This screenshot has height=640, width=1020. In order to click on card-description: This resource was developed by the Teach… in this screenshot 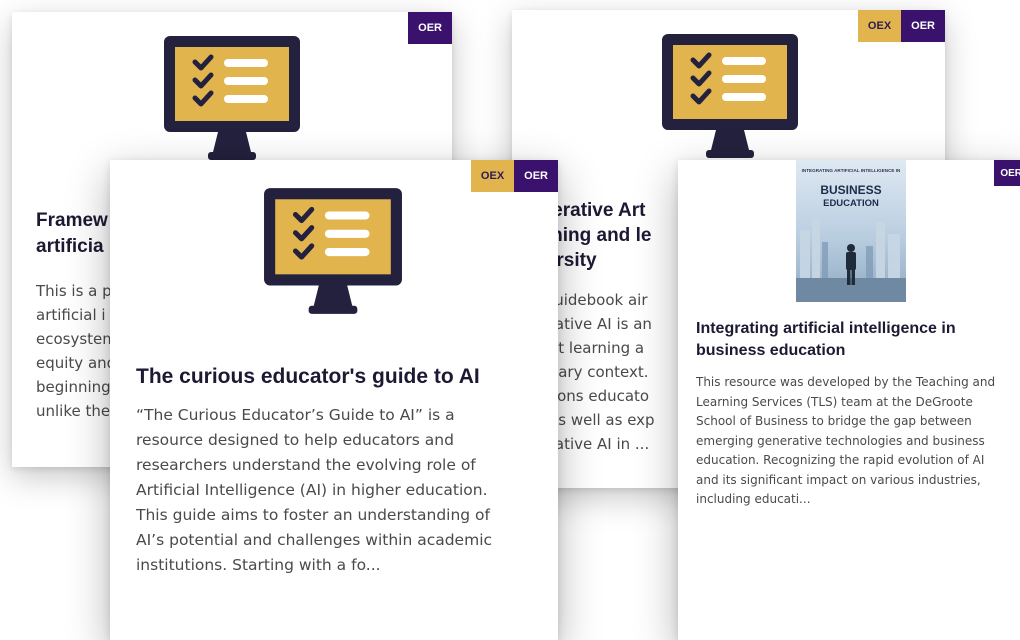, I will do `click(846, 440)`.